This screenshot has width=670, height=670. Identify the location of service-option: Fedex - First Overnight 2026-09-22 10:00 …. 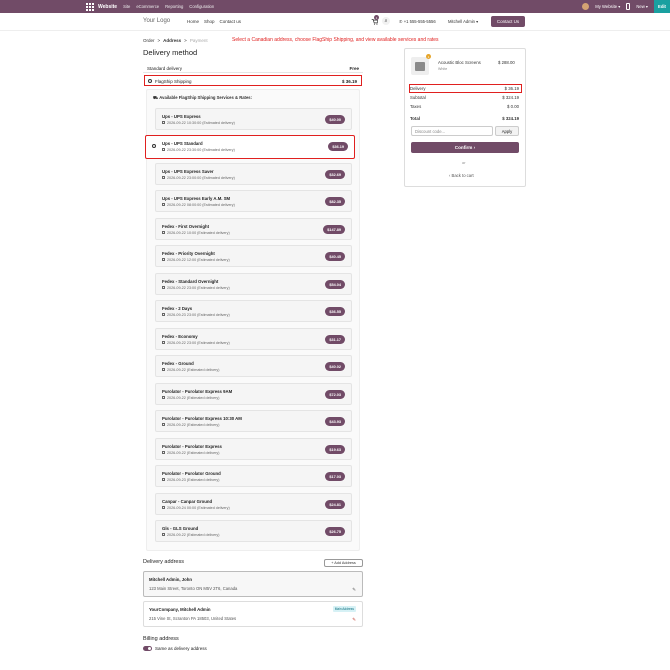
(253, 229).